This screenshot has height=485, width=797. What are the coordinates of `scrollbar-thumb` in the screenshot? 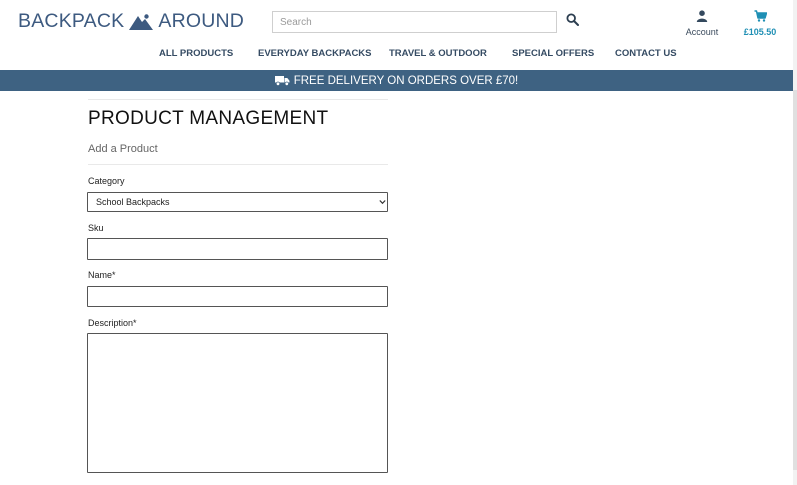 It's located at (795, 280).